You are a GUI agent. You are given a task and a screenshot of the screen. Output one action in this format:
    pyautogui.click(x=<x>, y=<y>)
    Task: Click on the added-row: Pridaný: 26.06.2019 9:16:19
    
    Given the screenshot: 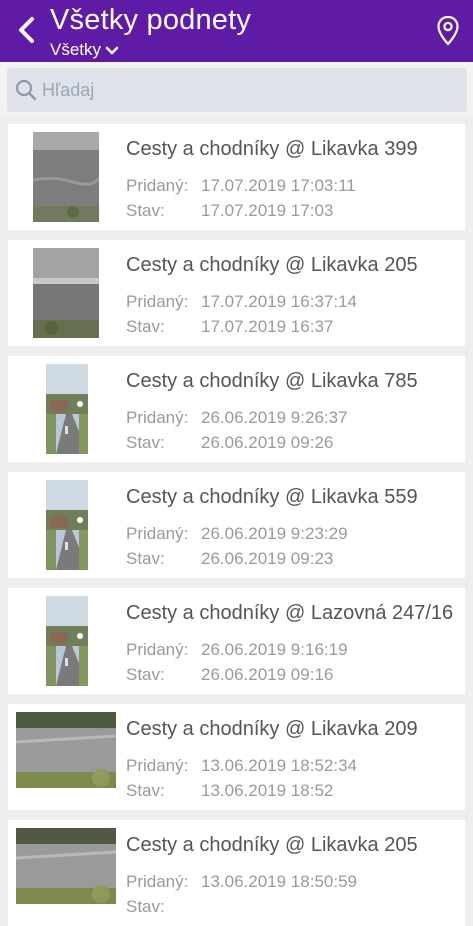 What is the action you would take?
    pyautogui.click(x=237, y=650)
    